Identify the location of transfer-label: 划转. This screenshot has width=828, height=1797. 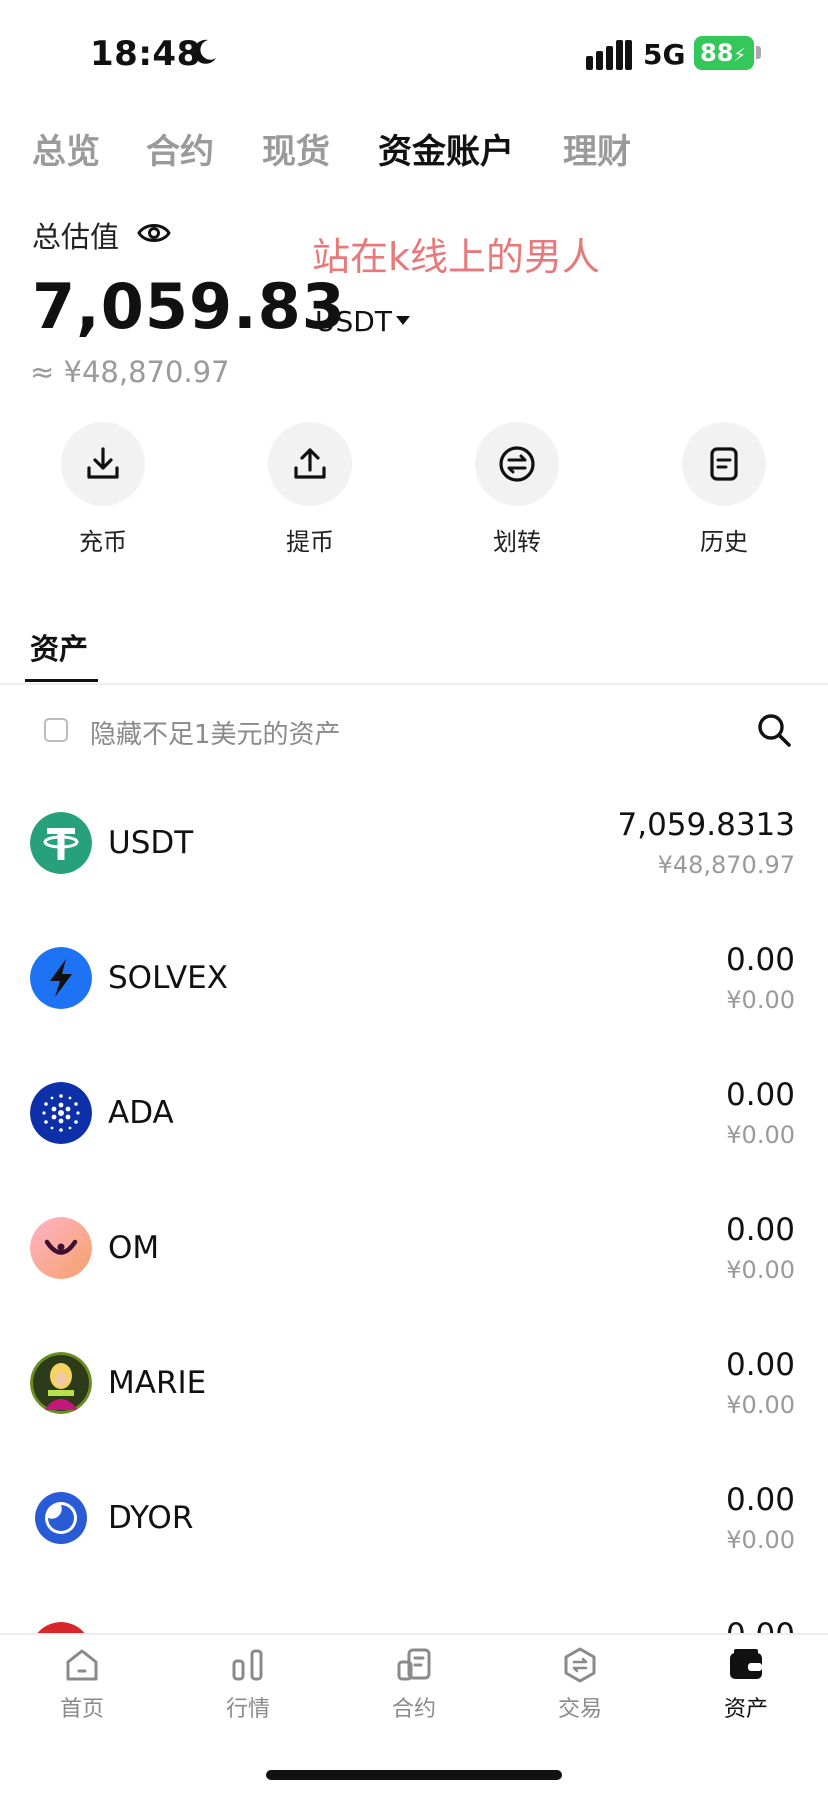
(517, 542).